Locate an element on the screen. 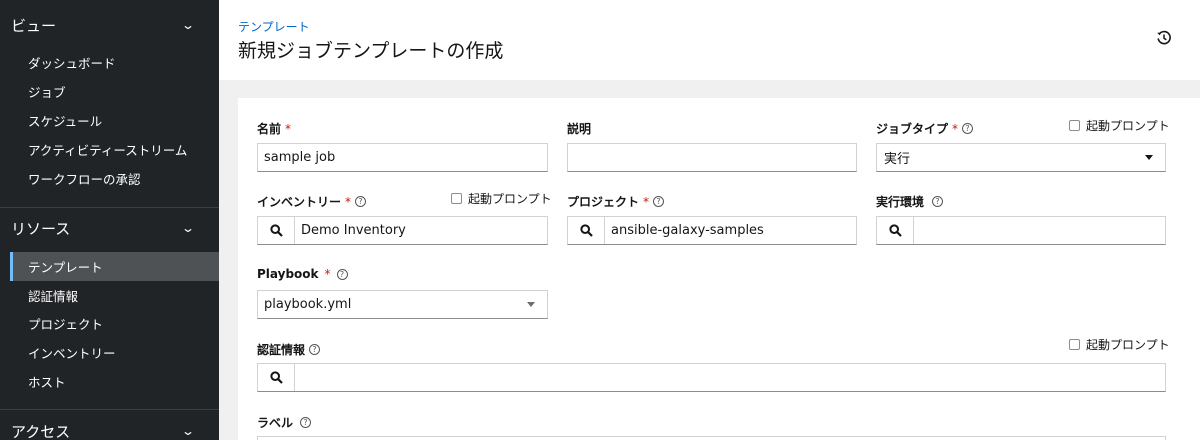  sidebar-item-projects: プロジェクト is located at coordinates (114, 323).